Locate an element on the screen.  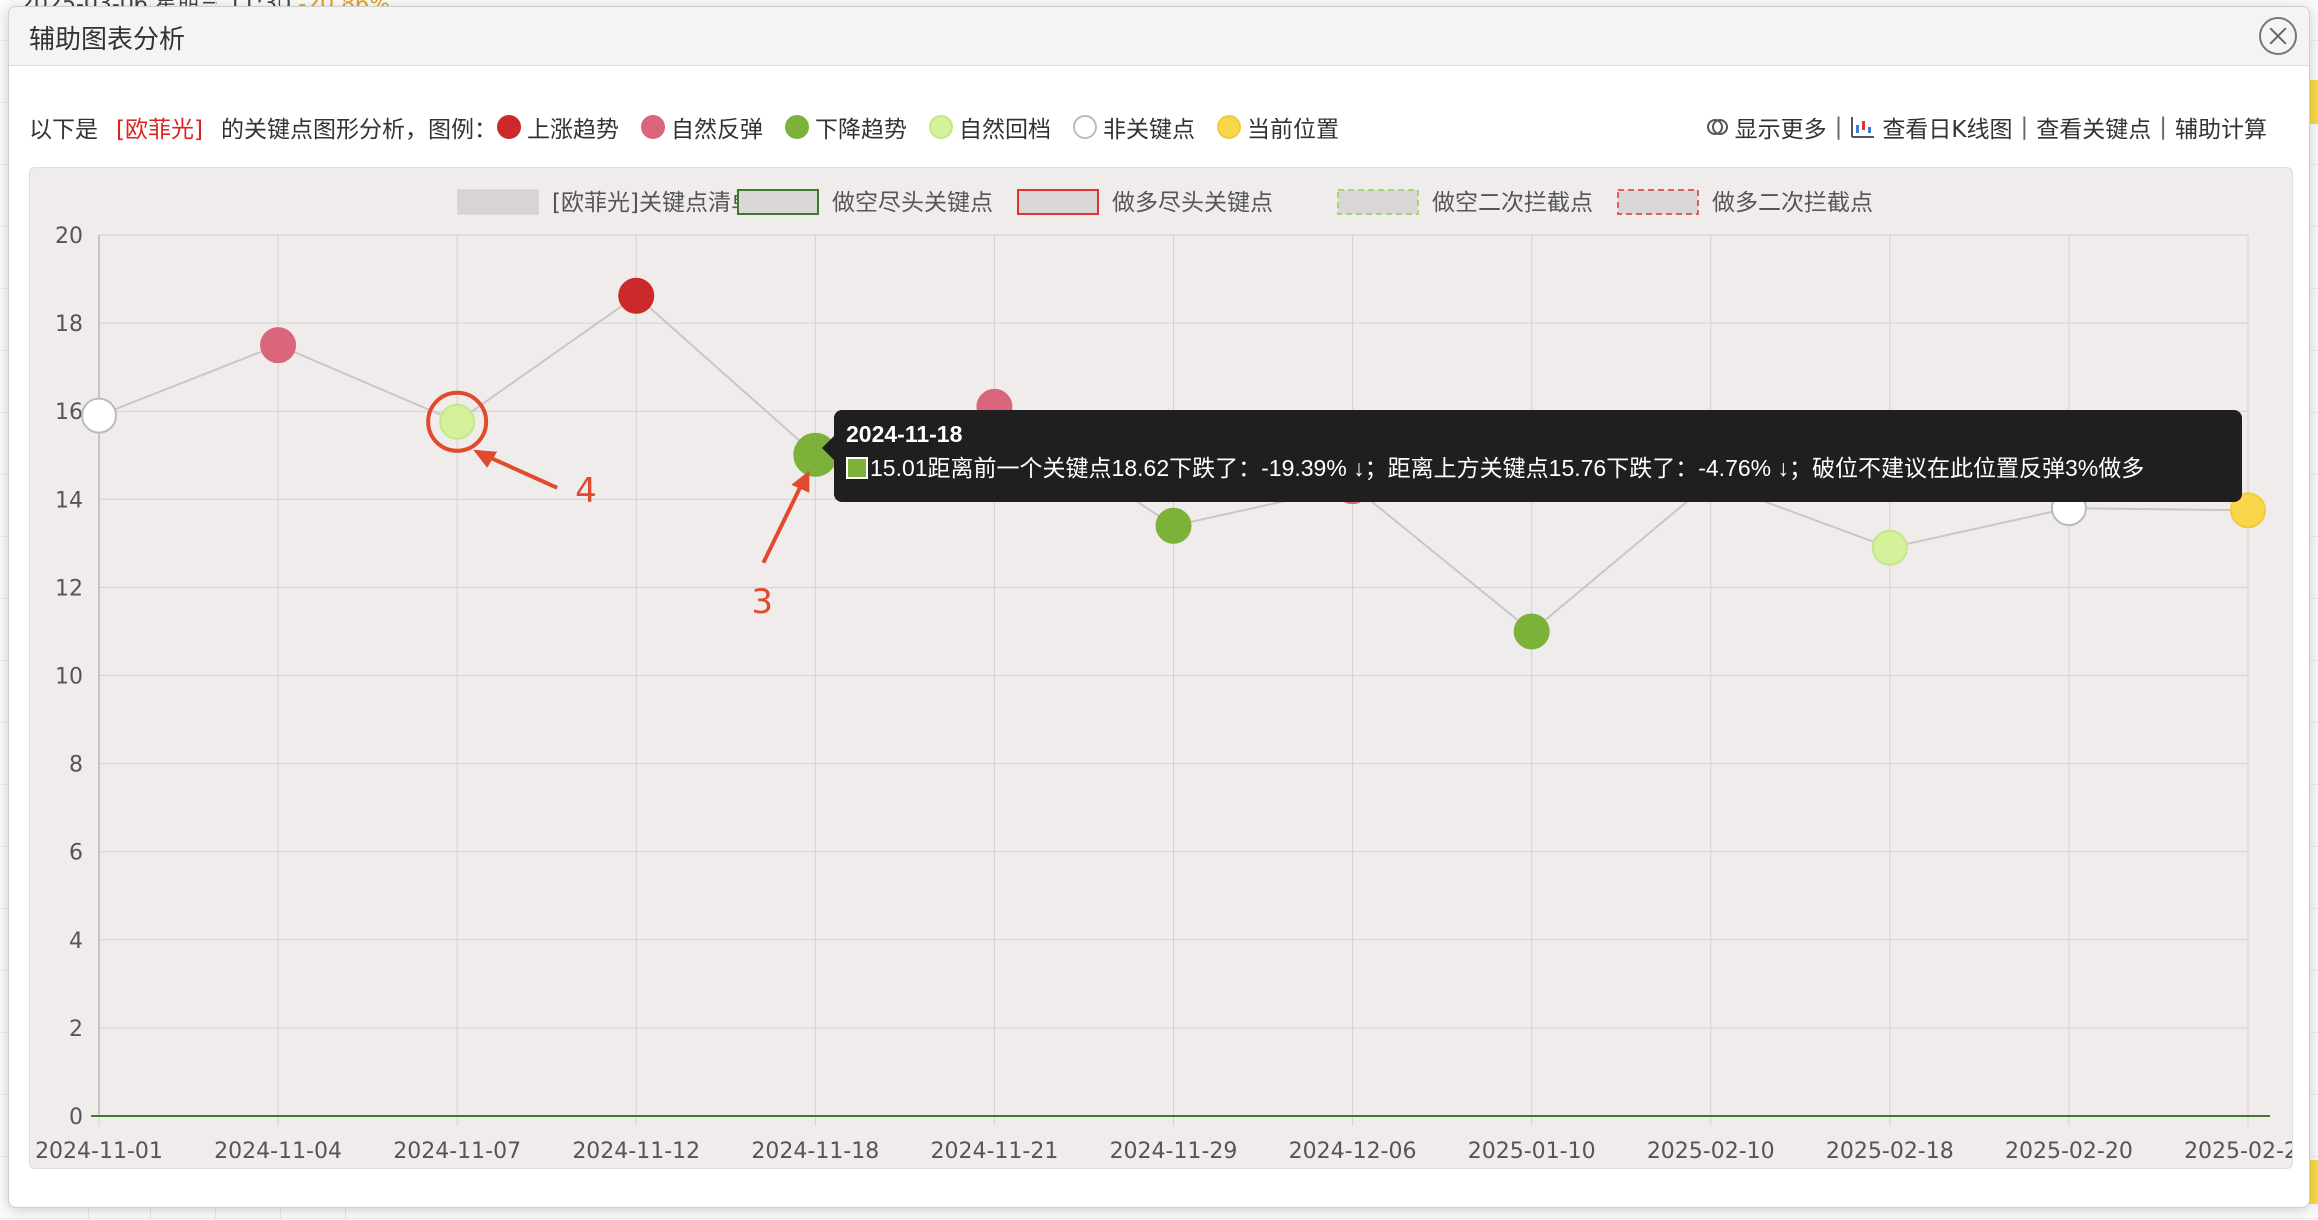
legend-label: 当前位置 is located at coordinates (1292, 130).